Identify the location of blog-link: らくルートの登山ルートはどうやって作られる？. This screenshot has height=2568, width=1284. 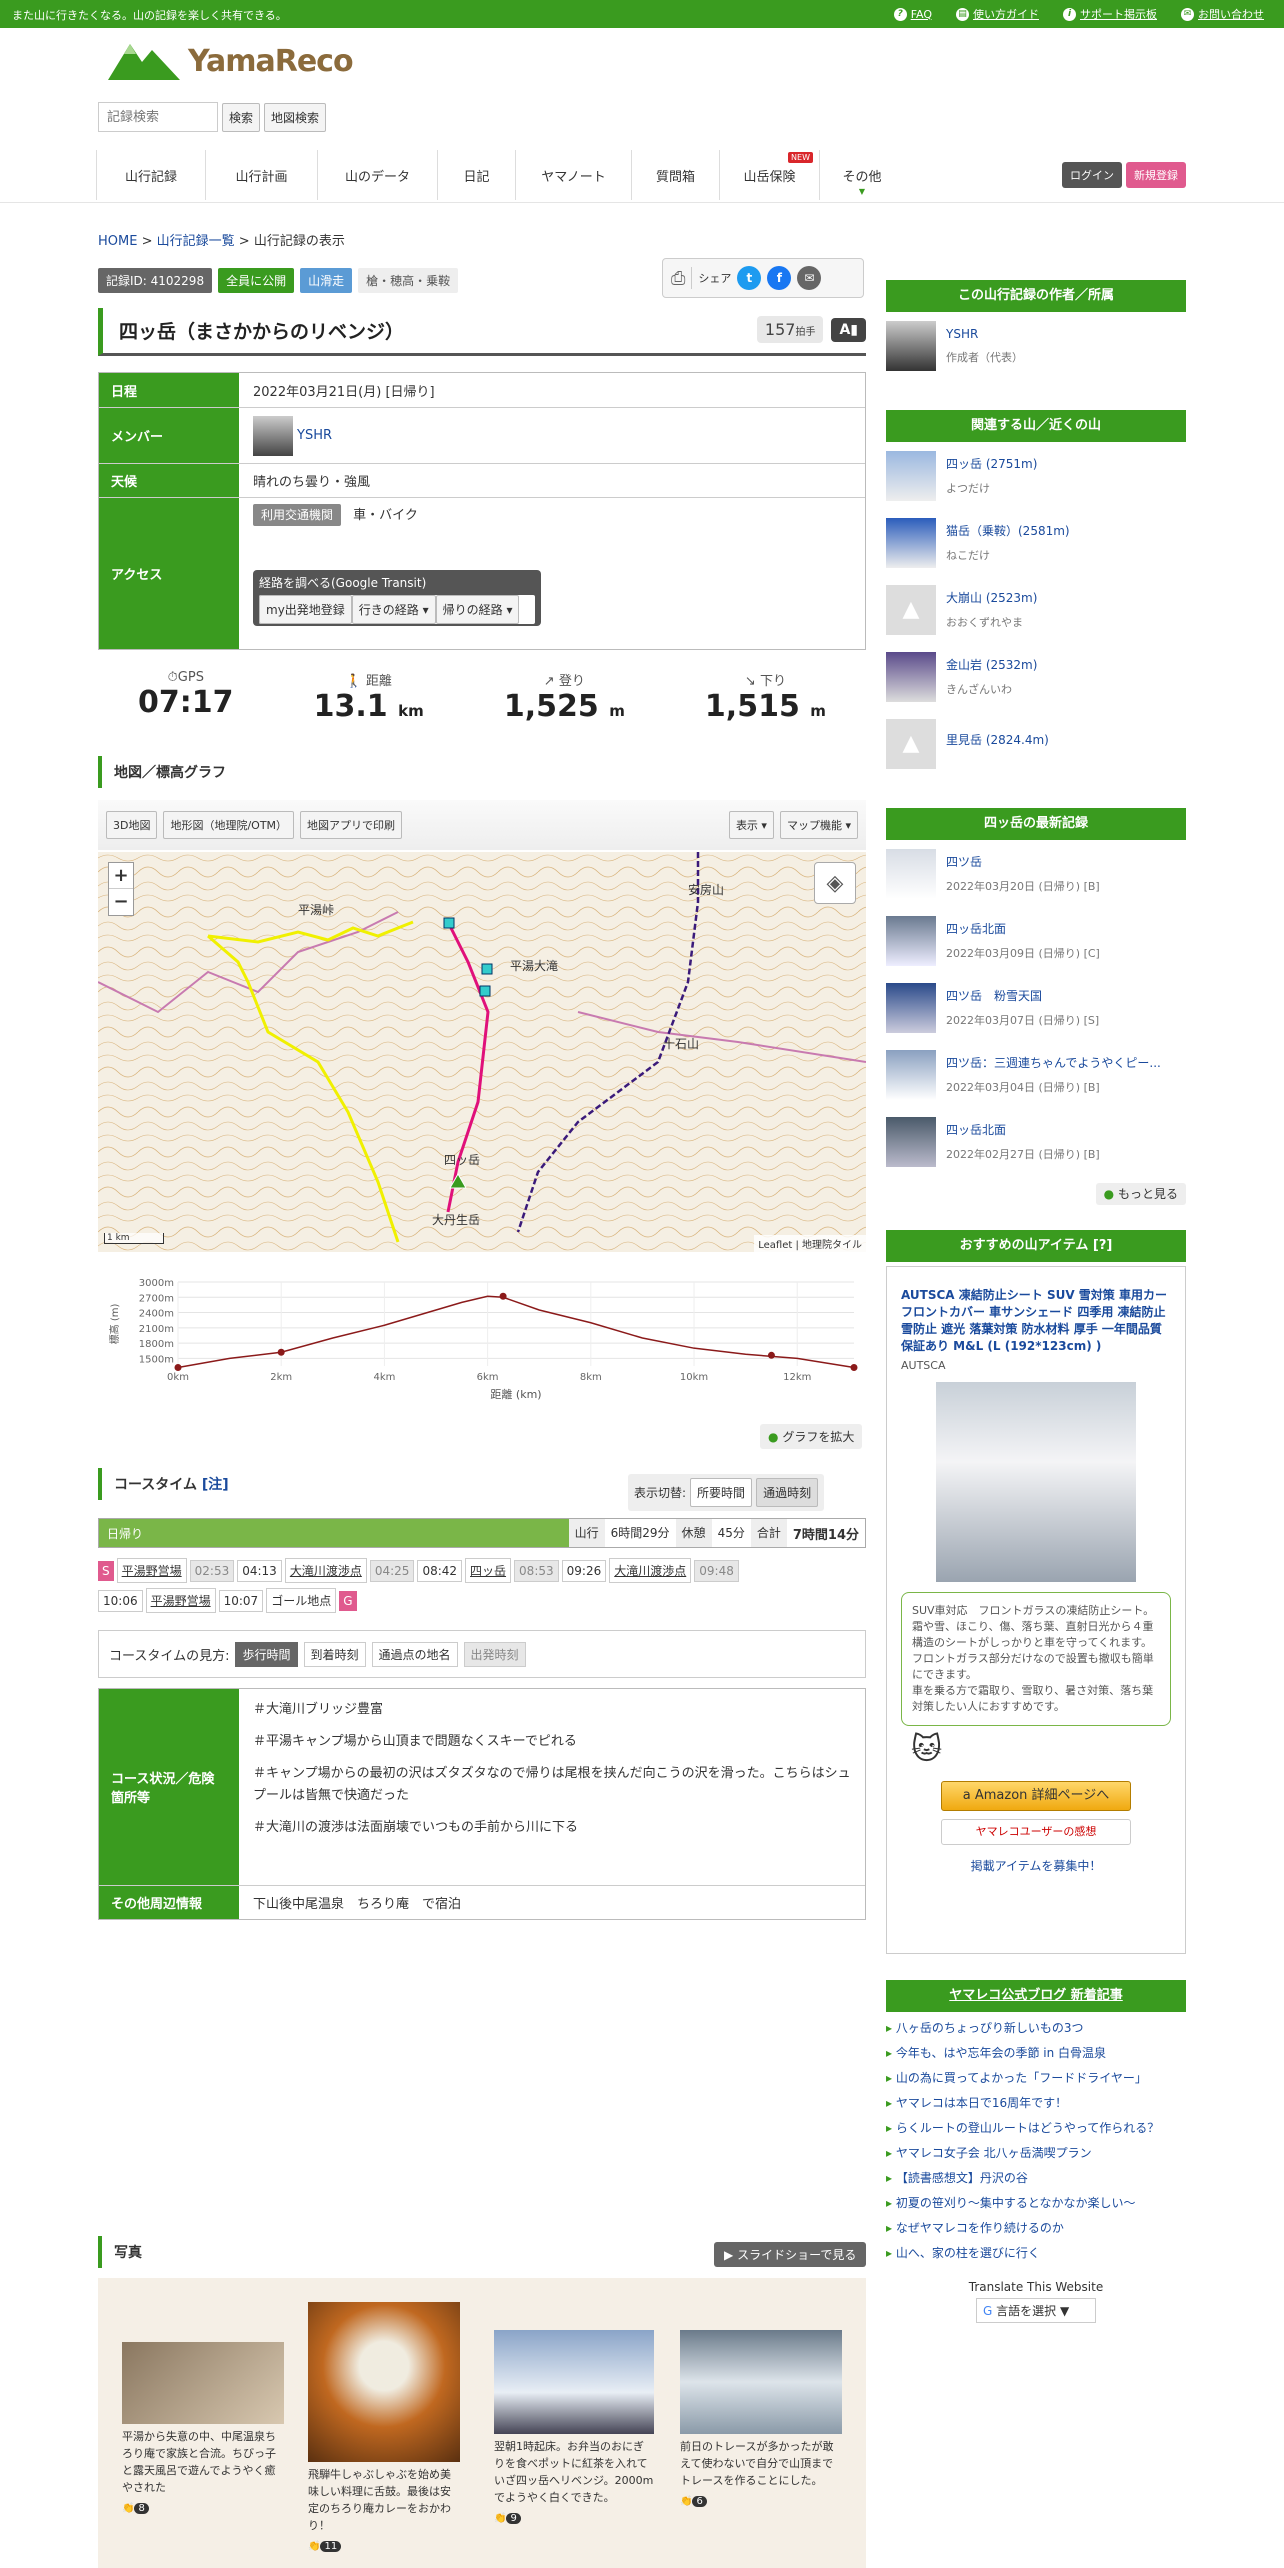
(1027, 2128).